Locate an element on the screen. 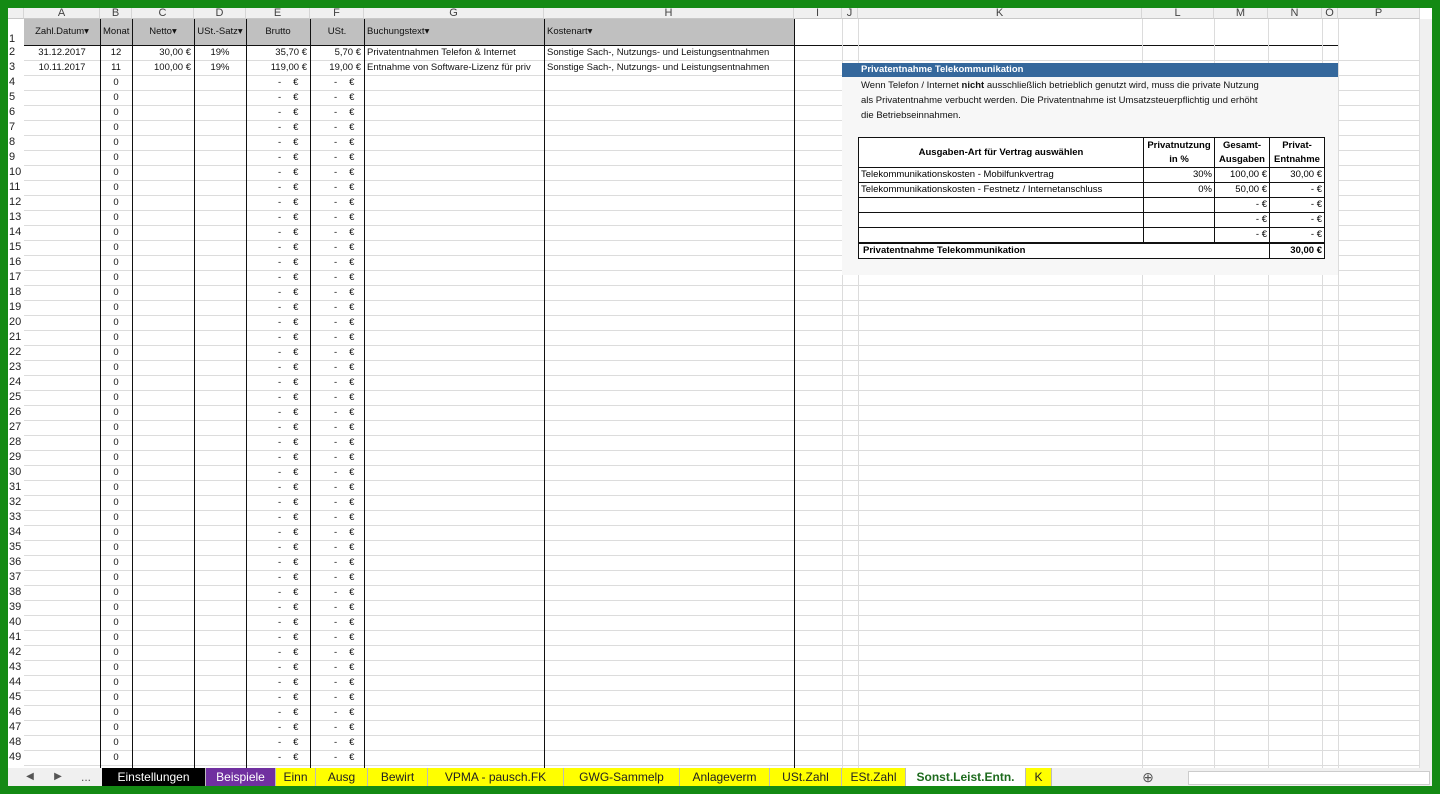 Image resolution: width=1440 pixels, height=794 pixels. sheet-tab: ESt.Zahl is located at coordinates (874, 777).